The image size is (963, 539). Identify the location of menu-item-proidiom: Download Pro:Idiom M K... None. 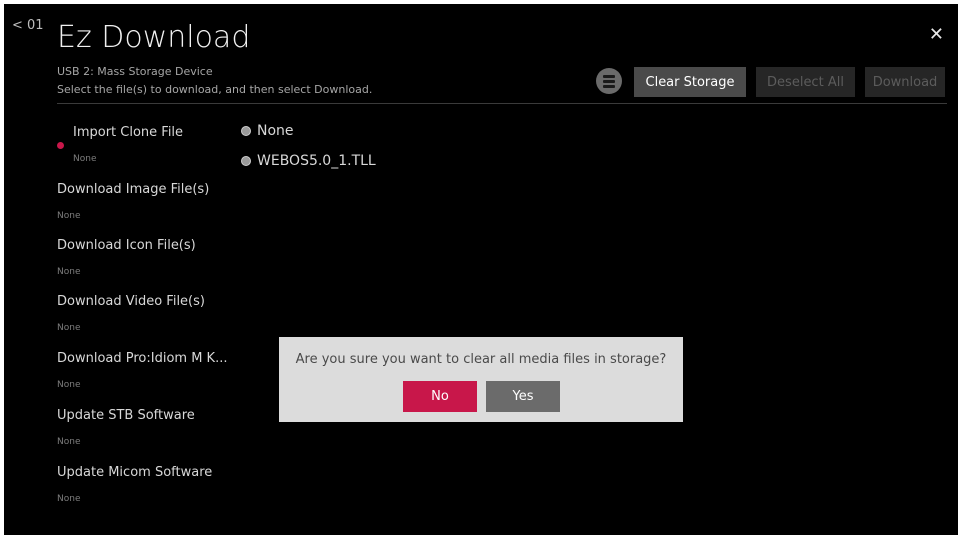
(142, 370).